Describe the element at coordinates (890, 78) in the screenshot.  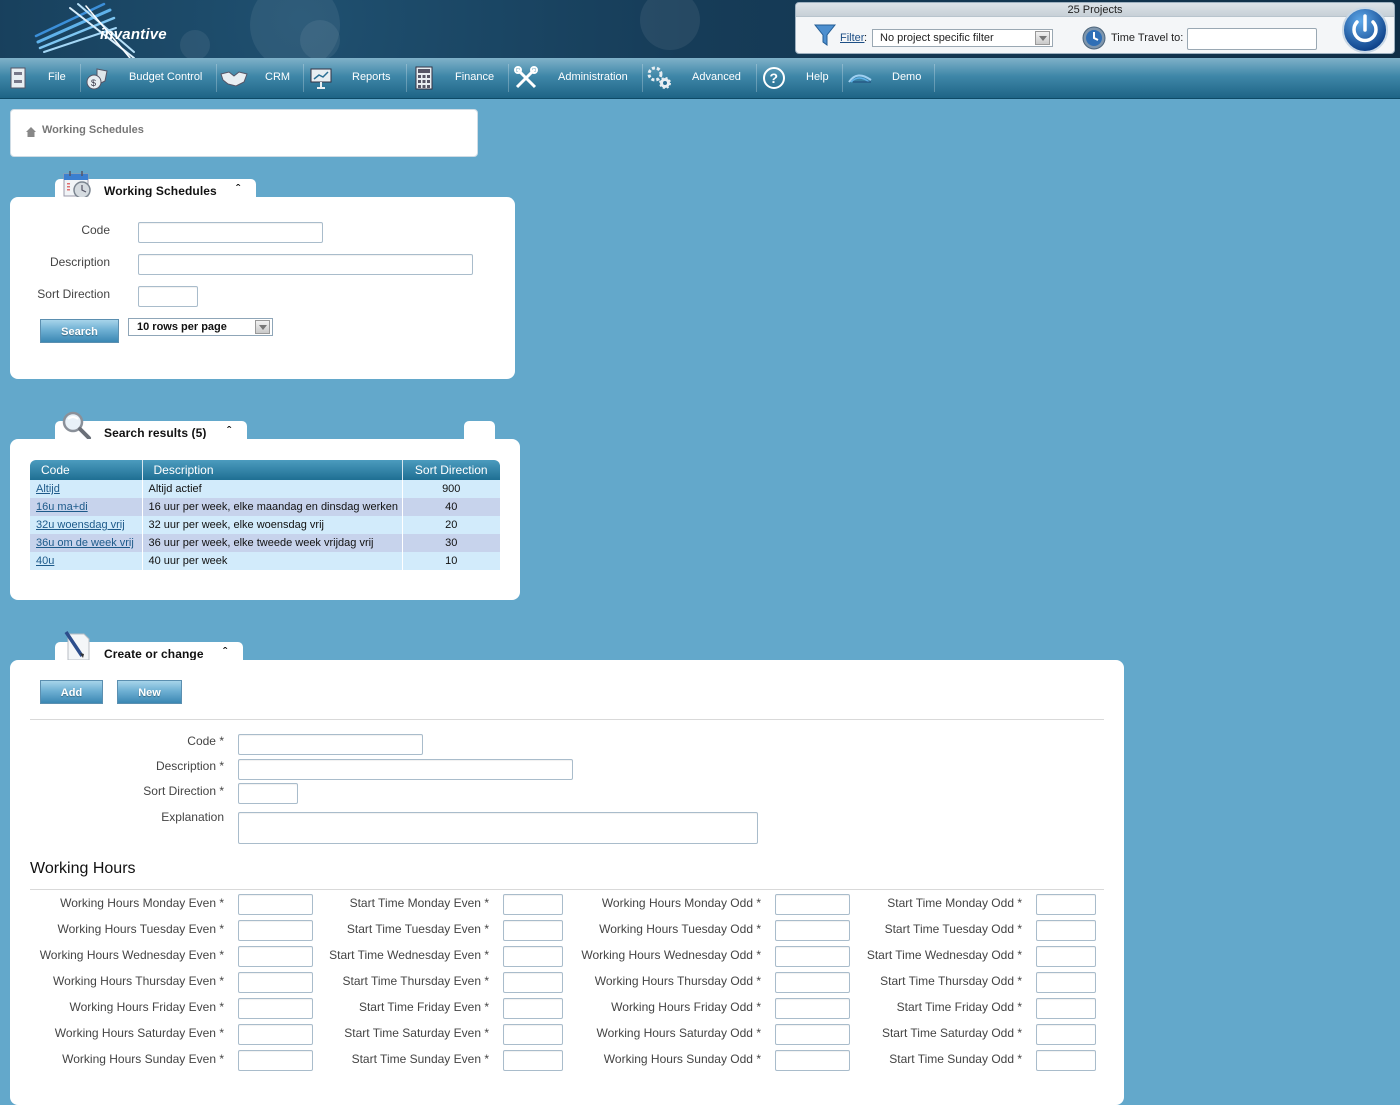
I see `nav-demo: Demo` at that location.